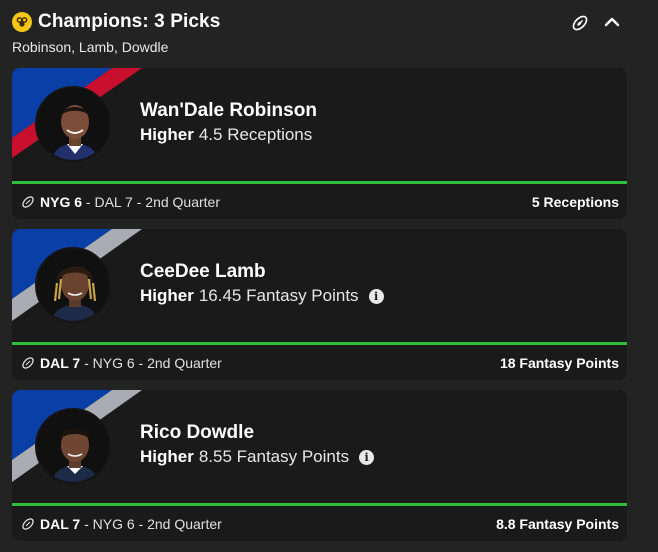 The width and height of the screenshot is (658, 552). What do you see at coordinates (557, 524) in the screenshot?
I see `actual-result: 8.8 Fantasy Points` at bounding box center [557, 524].